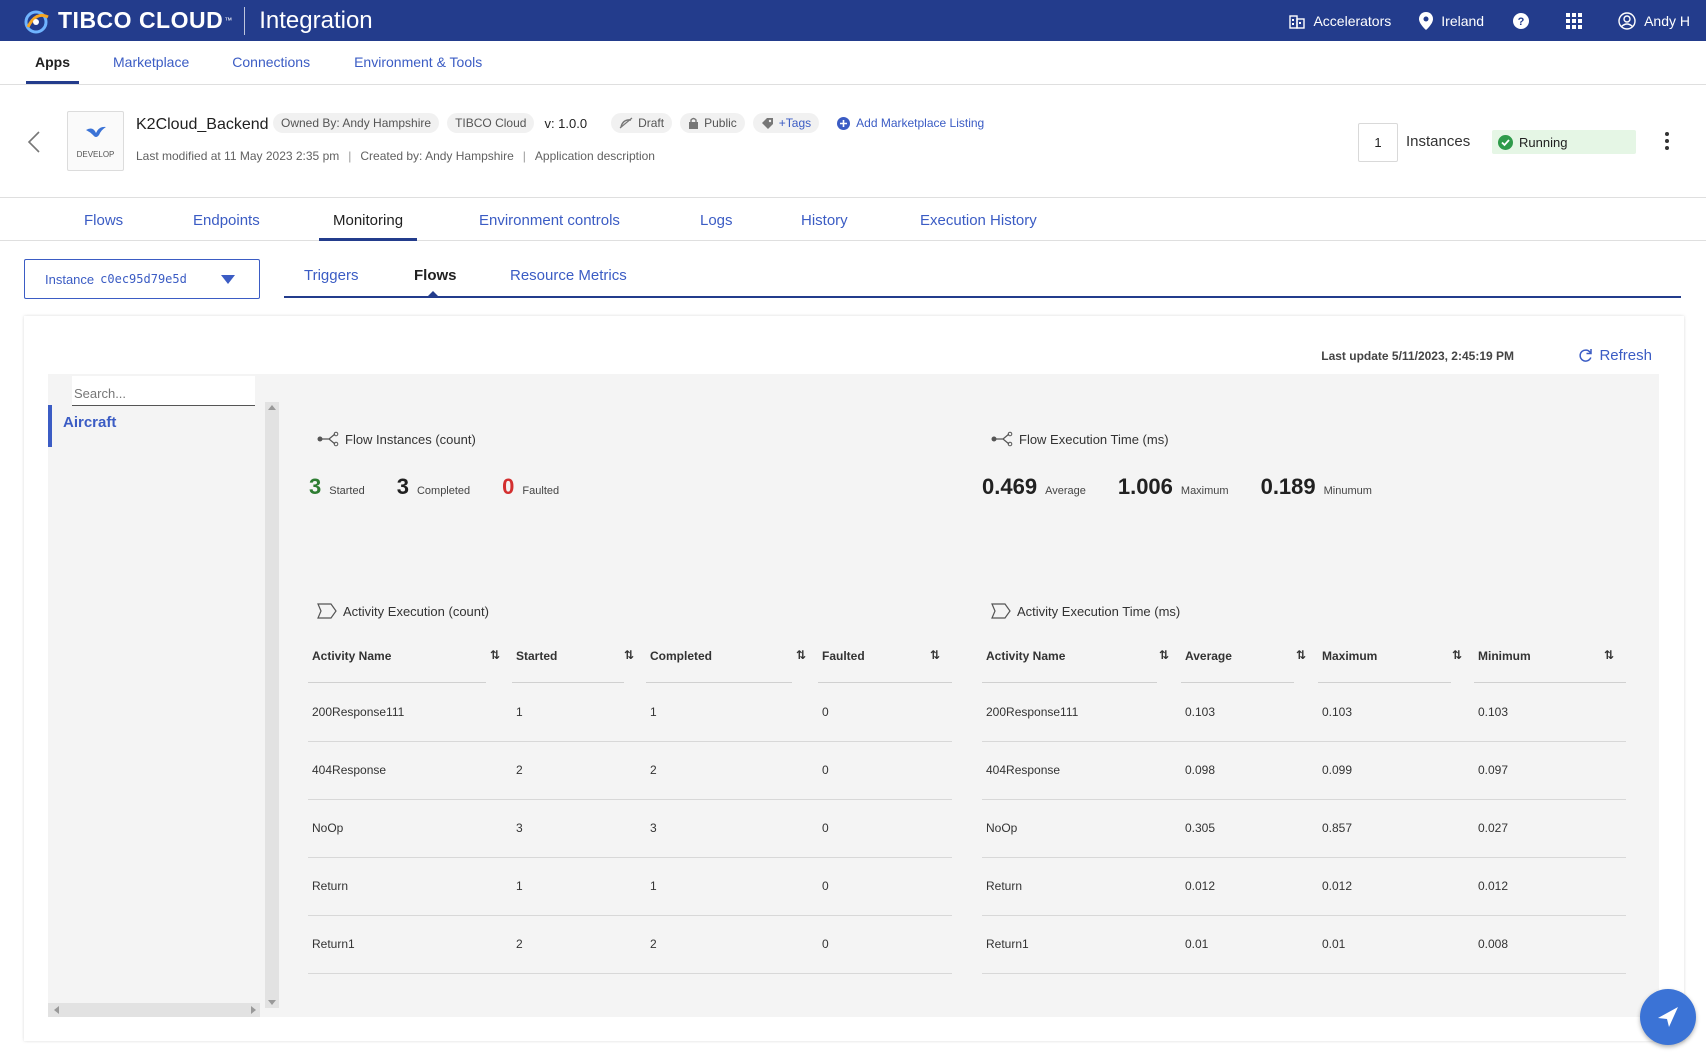 Image resolution: width=1706 pixels, height=1057 pixels. Describe the element at coordinates (433, 487) in the screenshot. I see `stat-completed: 3 Completed` at that location.